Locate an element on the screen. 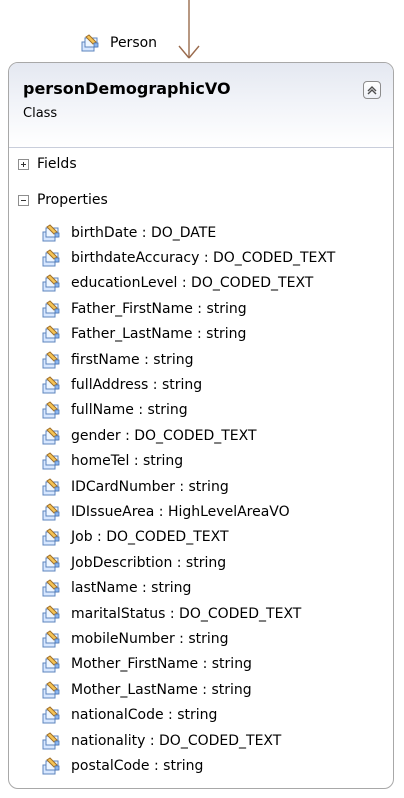  property-text: fullAddress : string is located at coordinates (137, 385).